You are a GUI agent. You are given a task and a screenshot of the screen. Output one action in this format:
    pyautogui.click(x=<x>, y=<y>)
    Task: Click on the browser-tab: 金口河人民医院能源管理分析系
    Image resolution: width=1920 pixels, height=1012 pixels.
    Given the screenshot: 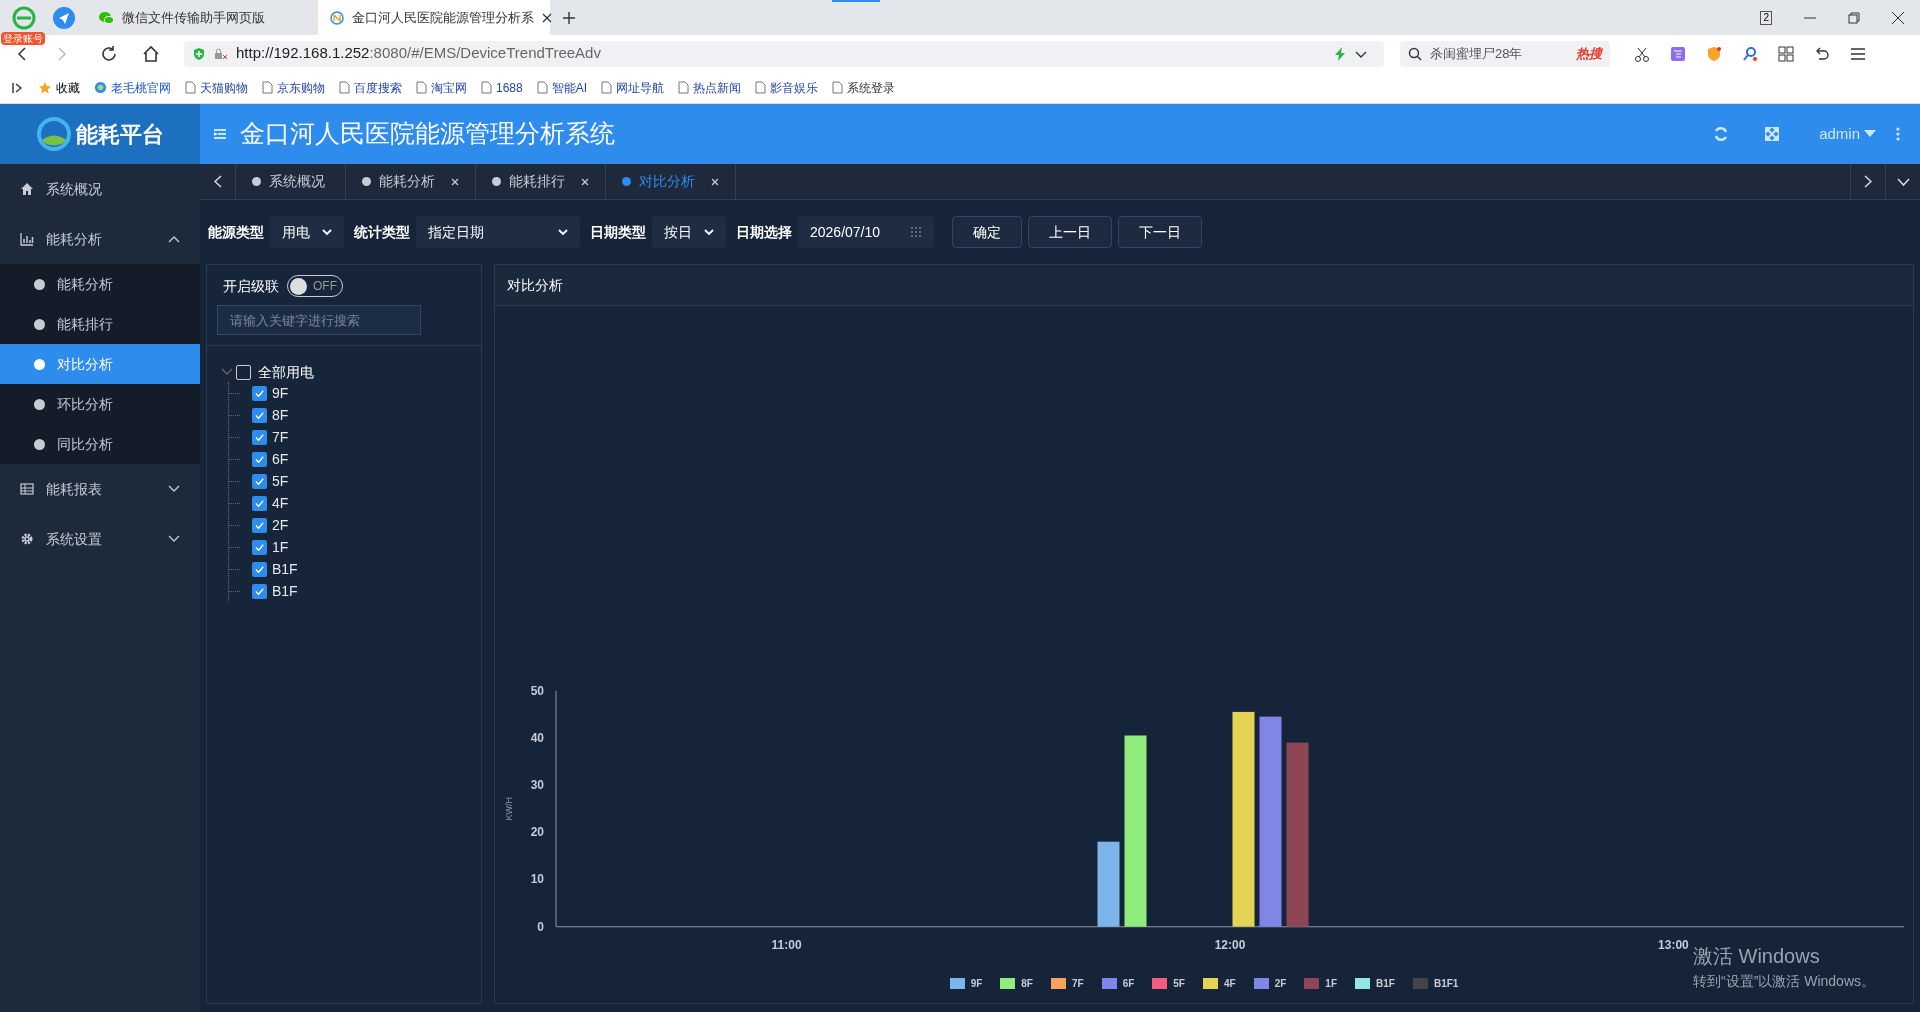 What is the action you would take?
    pyautogui.click(x=434, y=17)
    